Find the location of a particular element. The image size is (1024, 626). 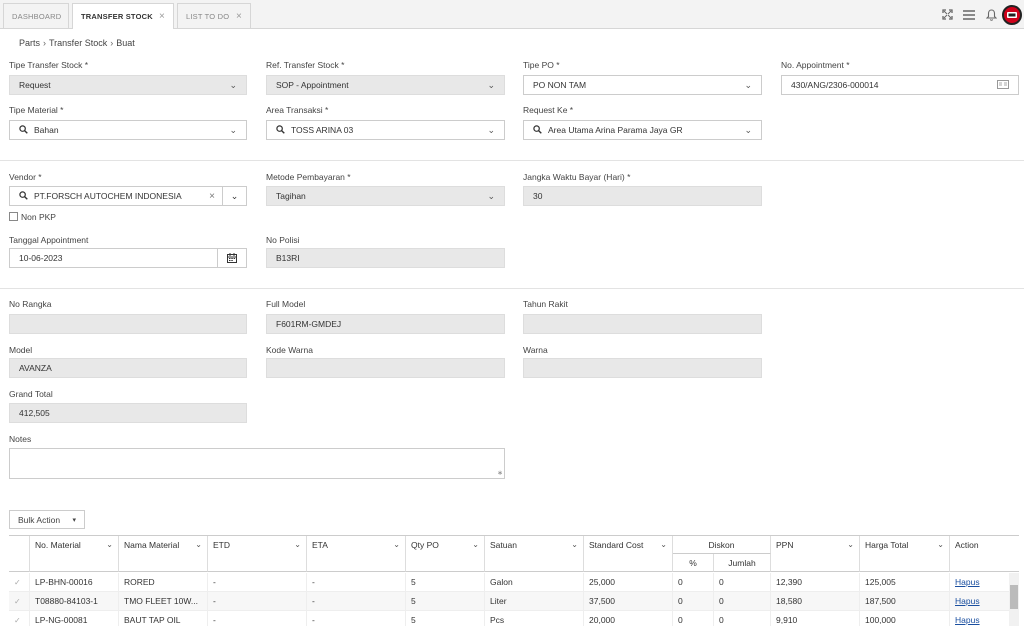

cell-standard-cost: 37,500 is located at coordinates (628, 601).